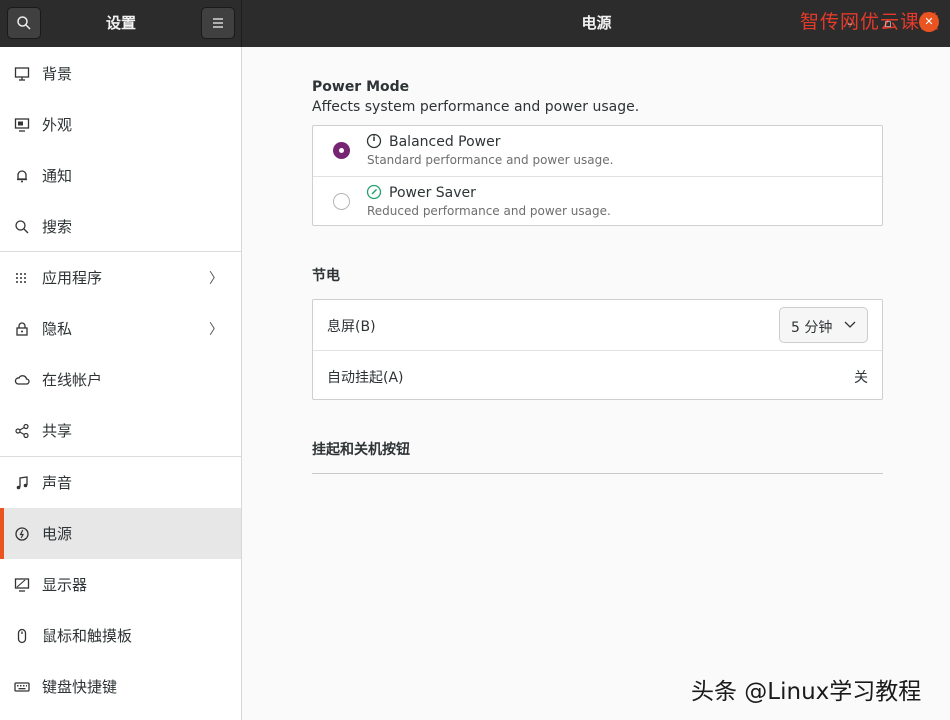  I want to click on sidebar-item-label: 通知, so click(57, 176).